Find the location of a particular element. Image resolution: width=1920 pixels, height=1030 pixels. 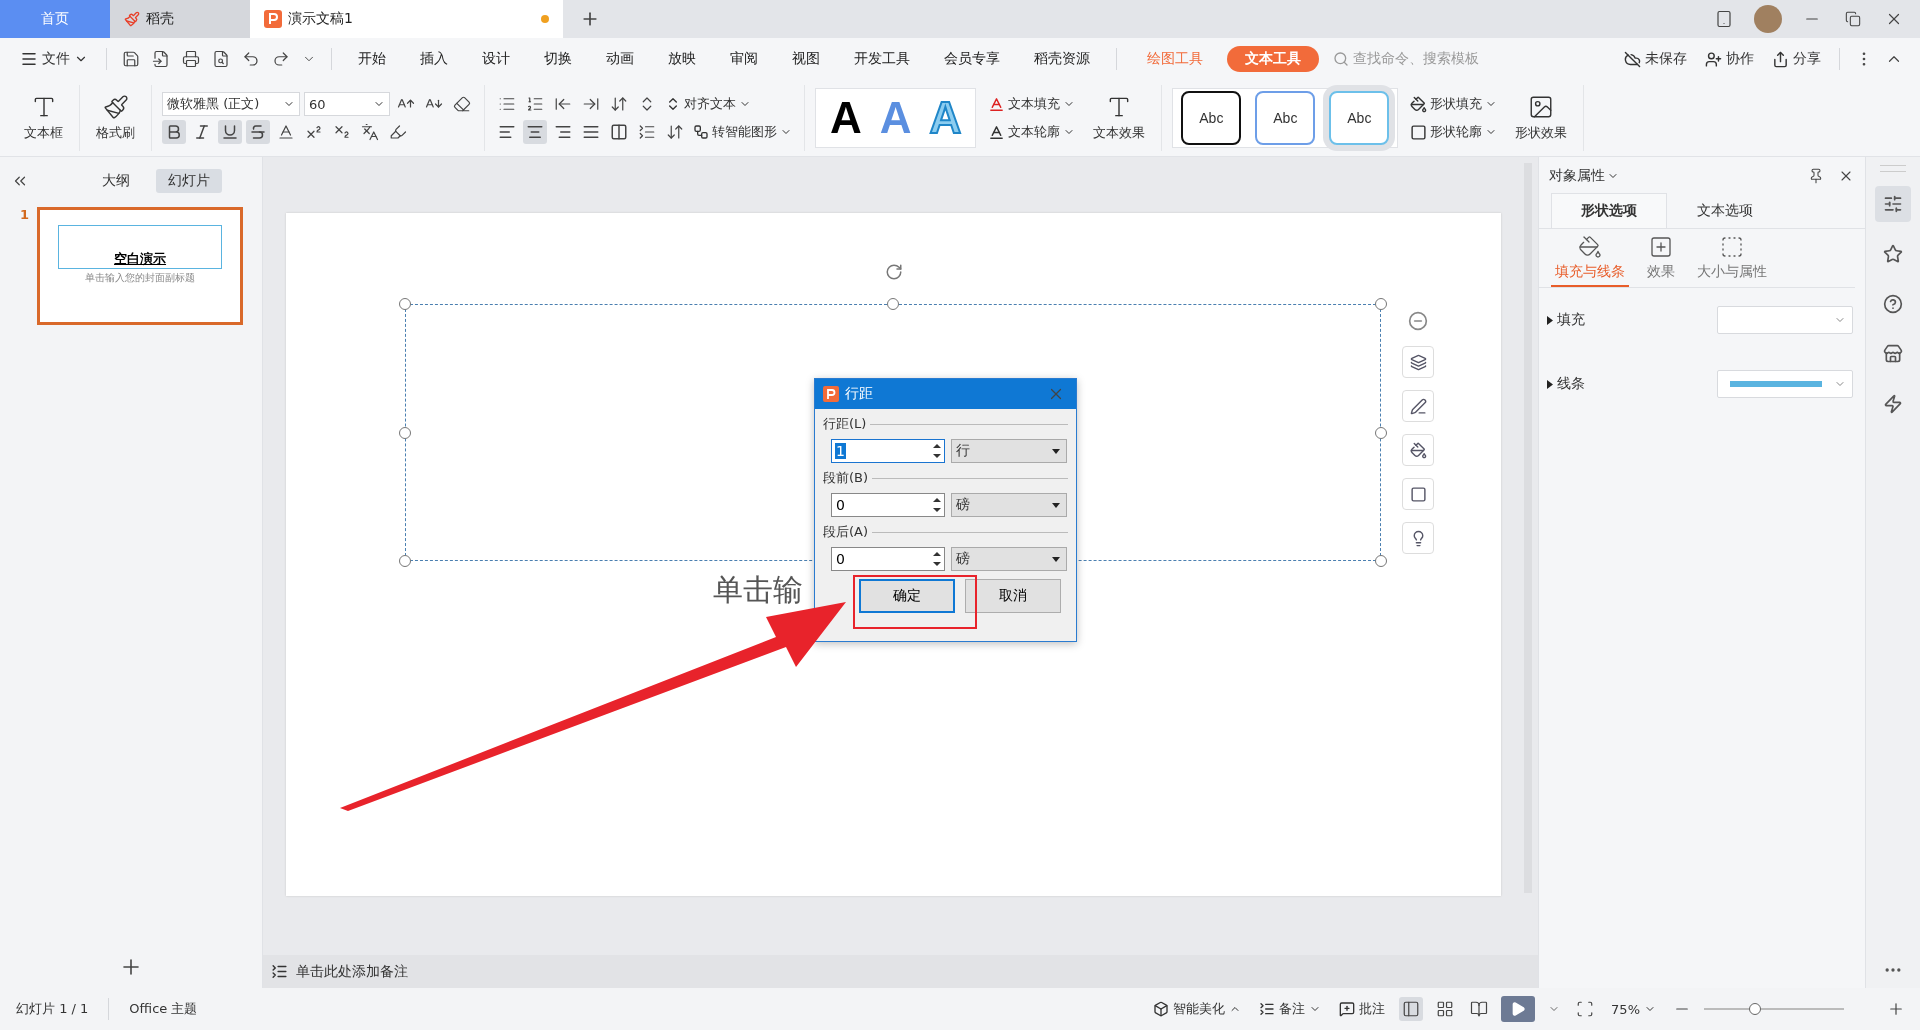

text-outline-icon is located at coordinates (997, 132).